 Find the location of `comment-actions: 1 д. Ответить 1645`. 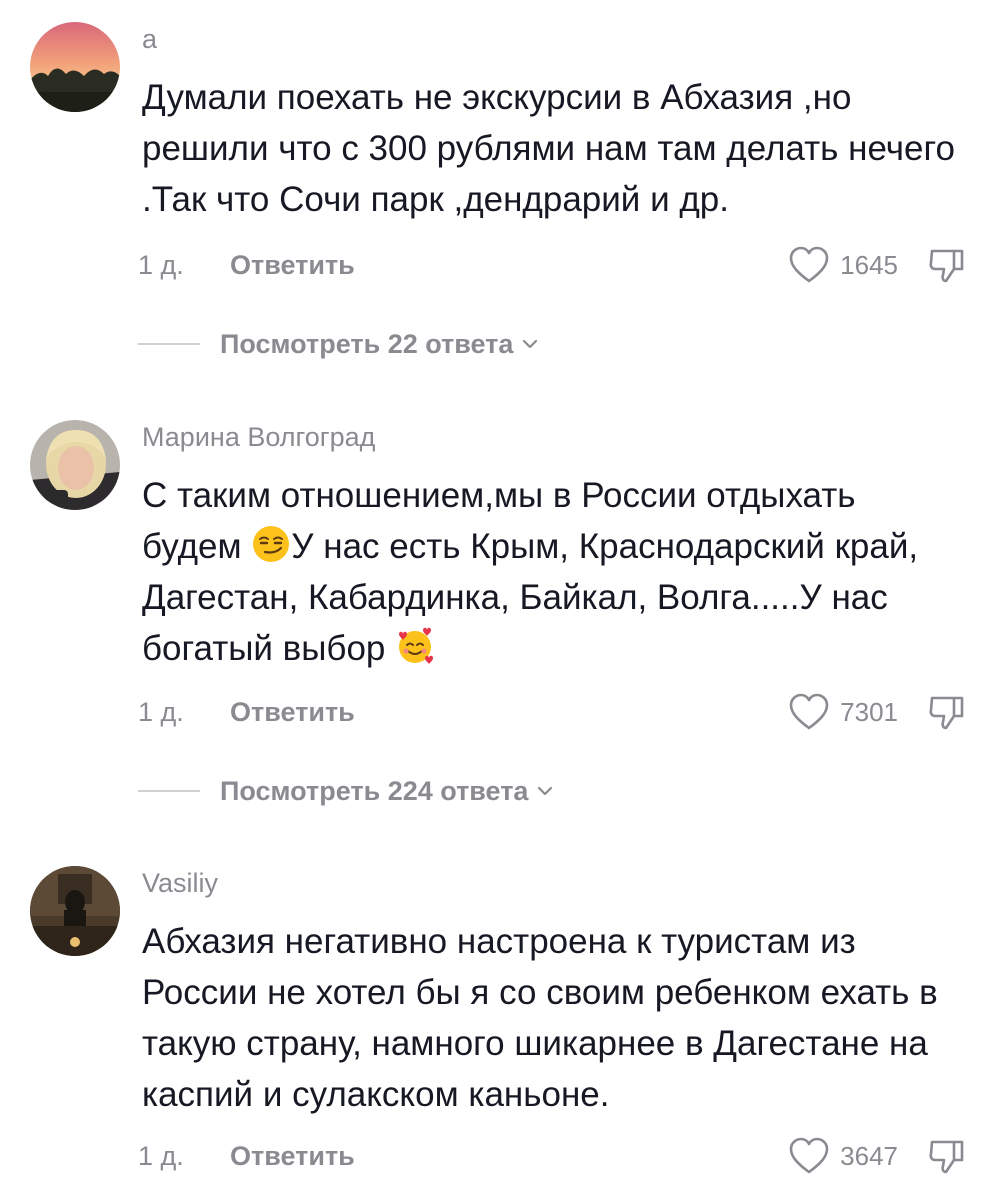

comment-actions: 1 д. Ответить 1645 is located at coordinates (554, 265).